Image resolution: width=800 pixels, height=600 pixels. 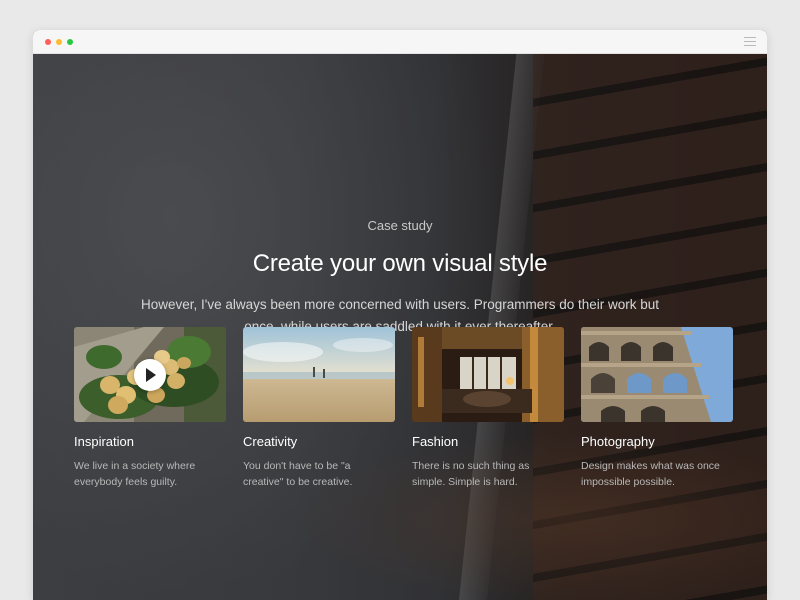 I want to click on interior-image, so click(x=488, y=374).